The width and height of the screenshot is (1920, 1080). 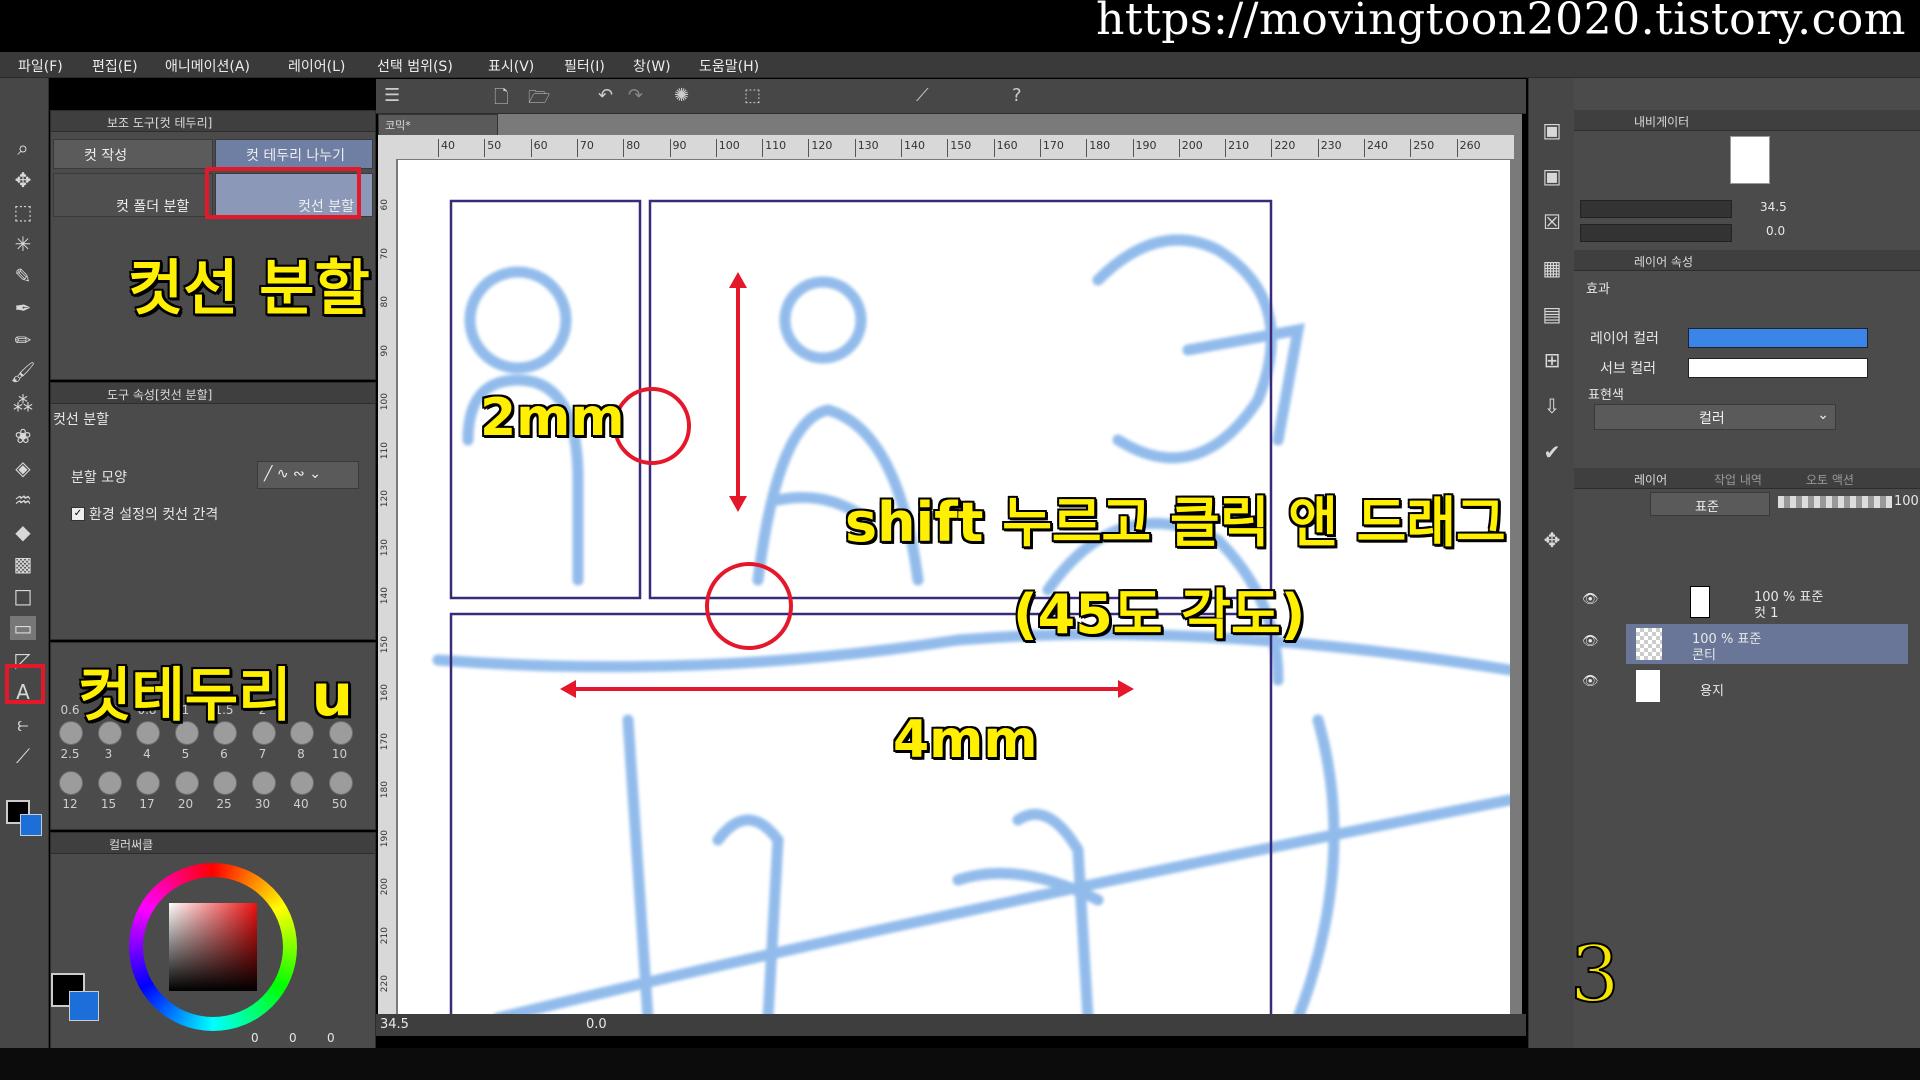 What do you see at coordinates (316, 66) in the screenshot?
I see `menu-layer: 레이어(L)` at bounding box center [316, 66].